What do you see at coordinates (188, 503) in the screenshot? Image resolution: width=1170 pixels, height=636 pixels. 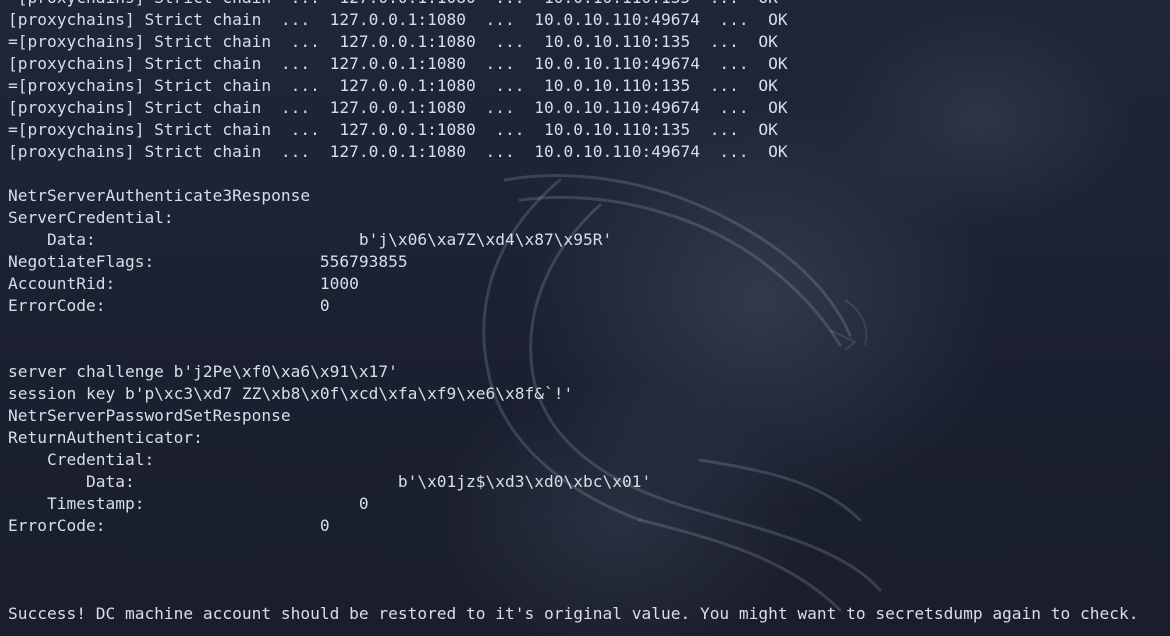 I see `terminal-line: Timestamp: 0` at bounding box center [188, 503].